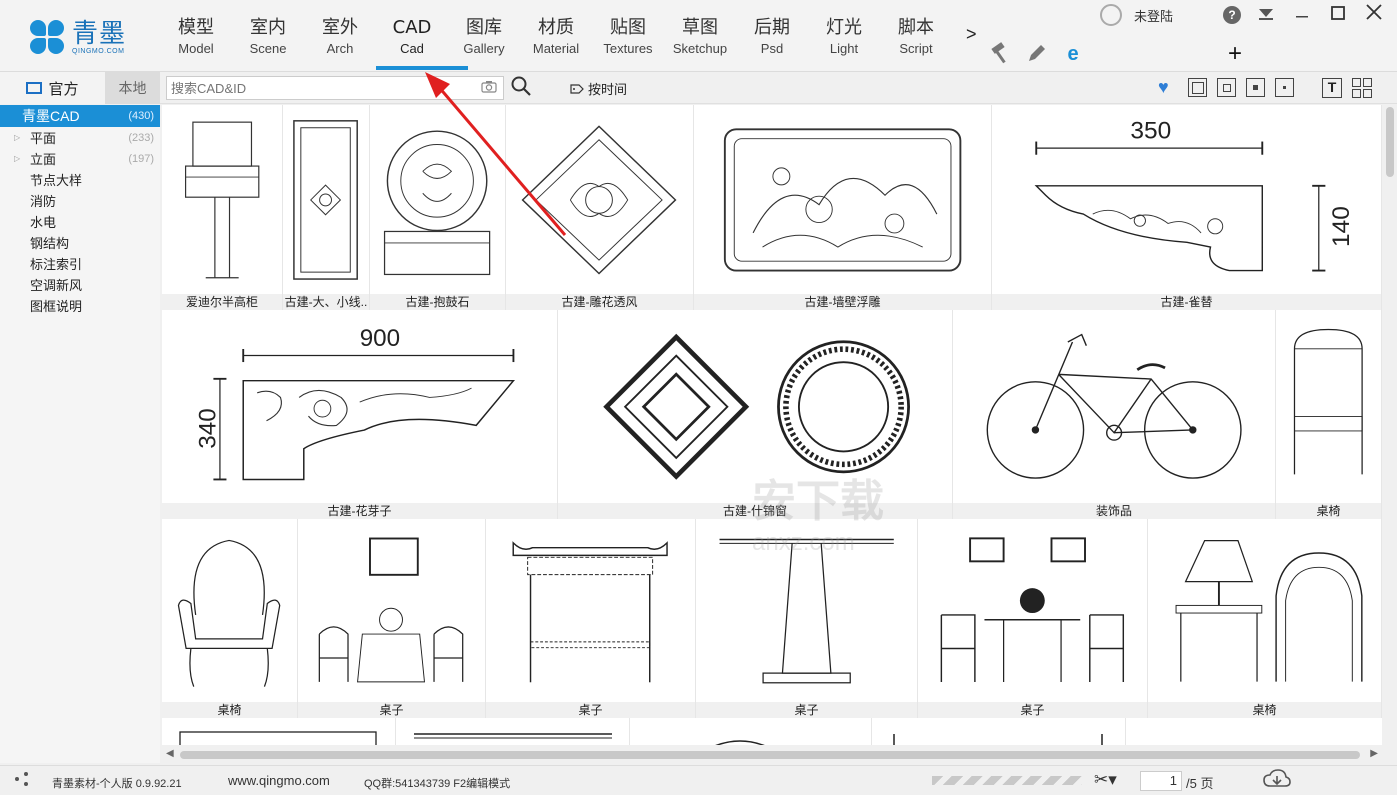 Image resolution: width=1397 pixels, height=795 pixels. Describe the element at coordinates (556, 36) in the screenshot. I see `tab-material: 材质 Material` at that location.